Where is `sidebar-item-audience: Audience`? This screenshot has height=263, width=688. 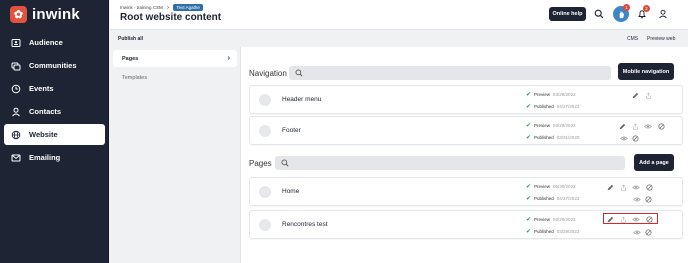 sidebar-item-audience: Audience is located at coordinates (54, 42).